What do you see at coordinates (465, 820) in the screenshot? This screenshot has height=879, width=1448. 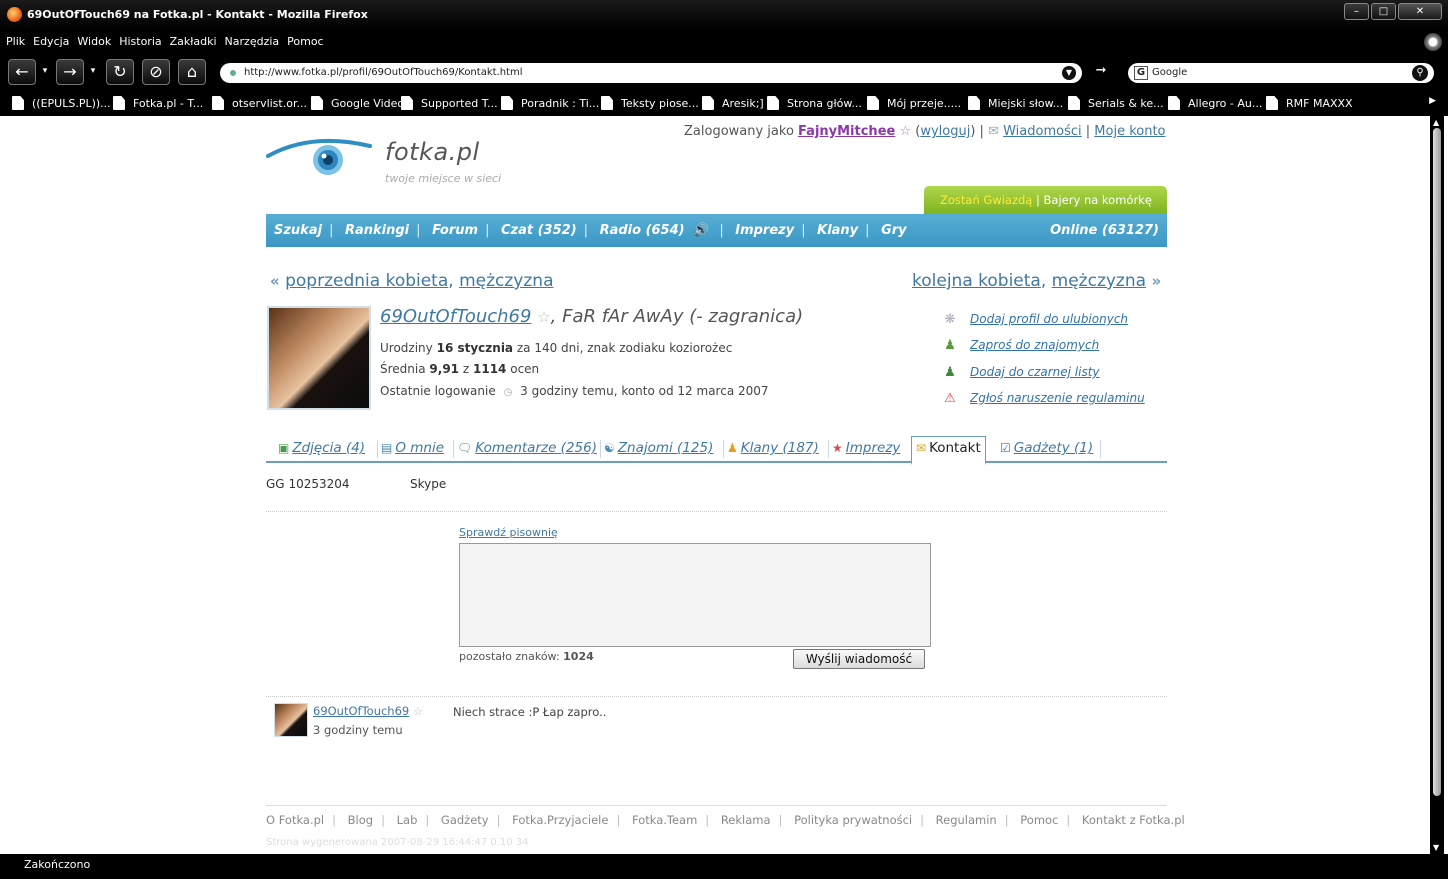 I see `footer-link: Gadżety` at bounding box center [465, 820].